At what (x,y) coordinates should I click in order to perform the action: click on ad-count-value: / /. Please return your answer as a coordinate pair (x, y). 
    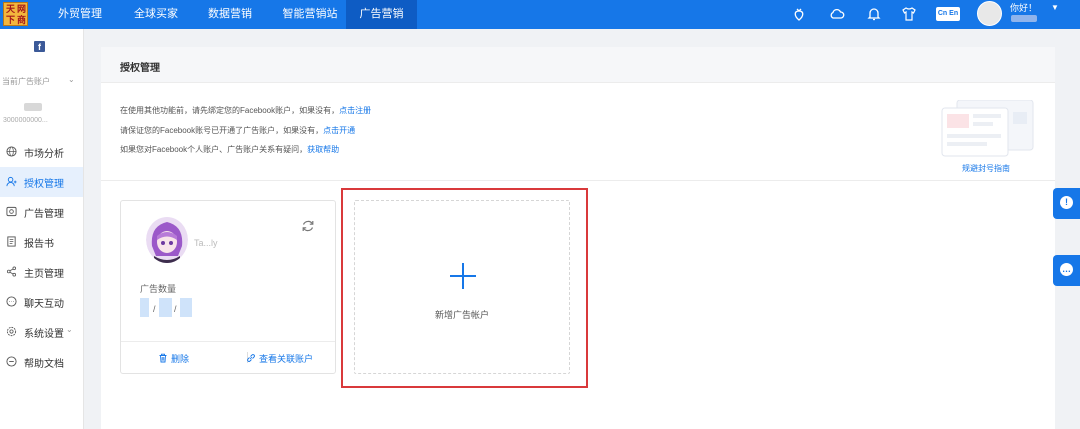
    Looking at the image, I should click on (166, 307).